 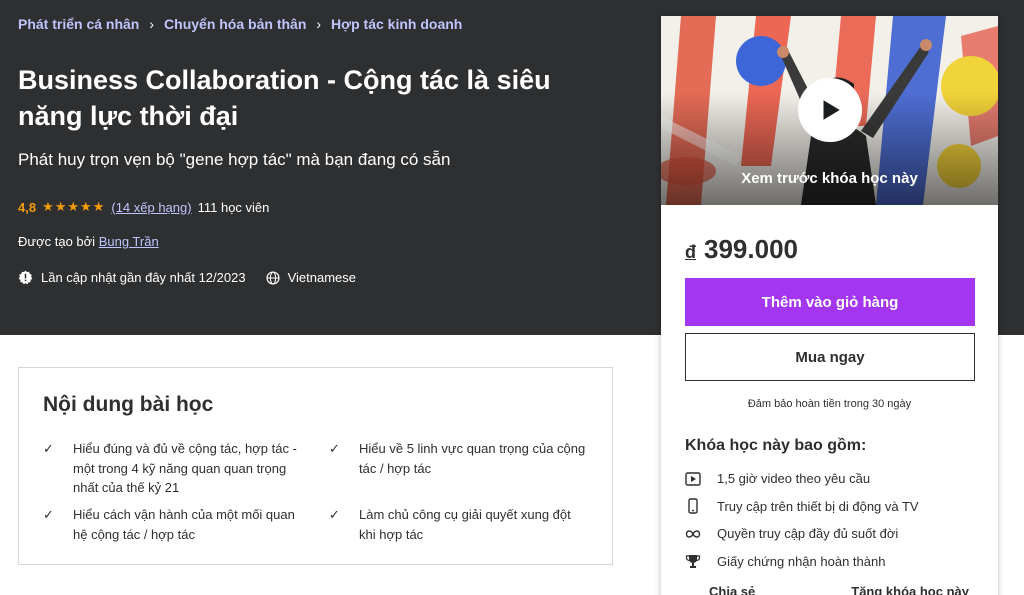 I want to click on card-actions: Chia sẻ Tặng khóa học này, so click(x=839, y=589).